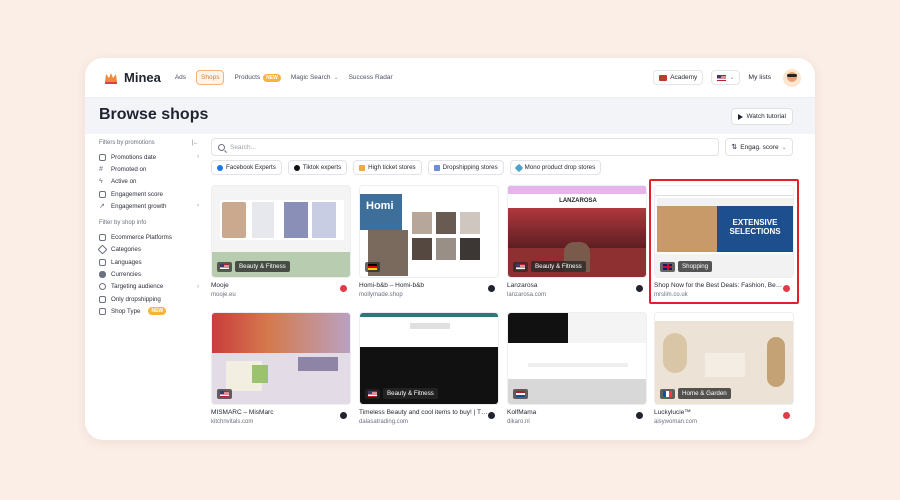 This screenshot has height=500, width=900. Describe the element at coordinates (157, 311) in the screenshot. I see `new-badge: NEW` at that location.